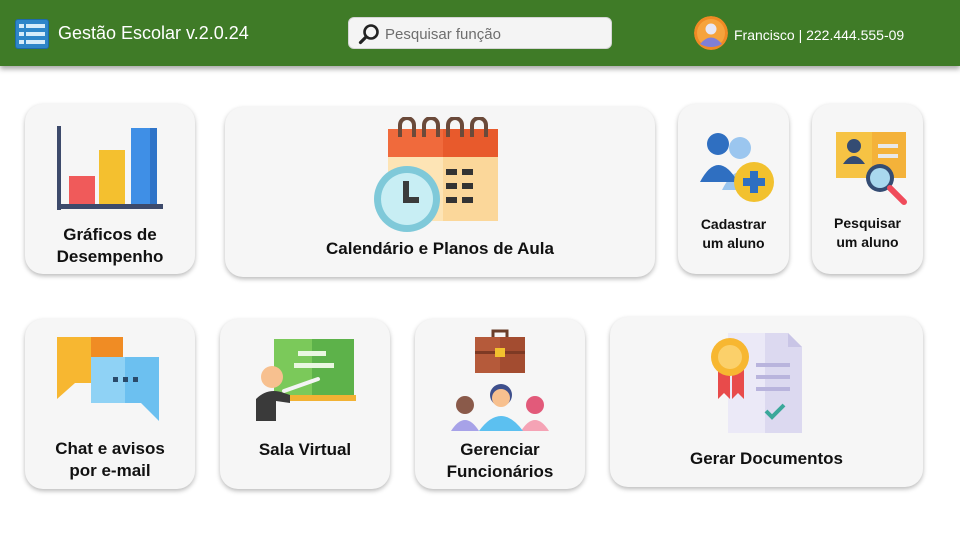 The width and height of the screenshot is (960, 540). What do you see at coordinates (440, 248) in the screenshot?
I see `card-label: Calendário e Planos de Aula` at bounding box center [440, 248].